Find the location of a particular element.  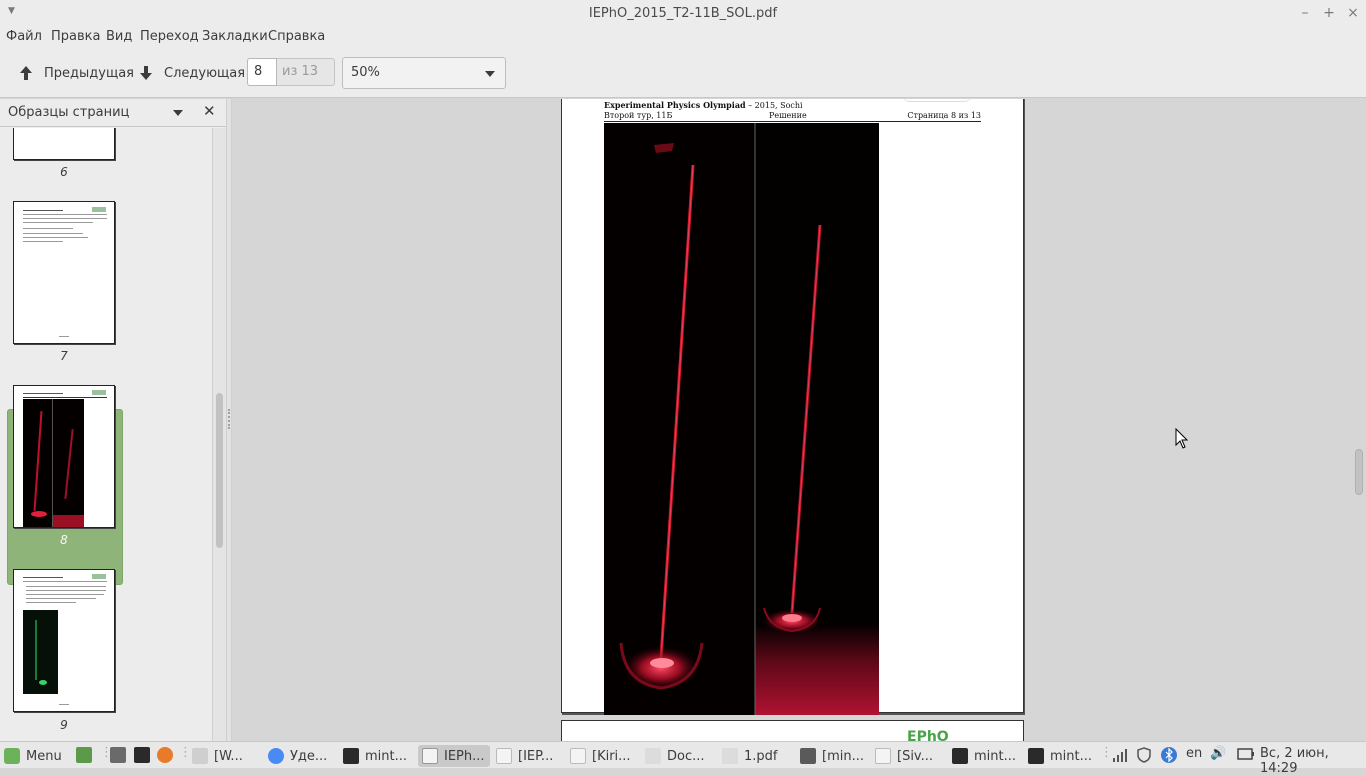

menu-view: Вид is located at coordinates (119, 36).